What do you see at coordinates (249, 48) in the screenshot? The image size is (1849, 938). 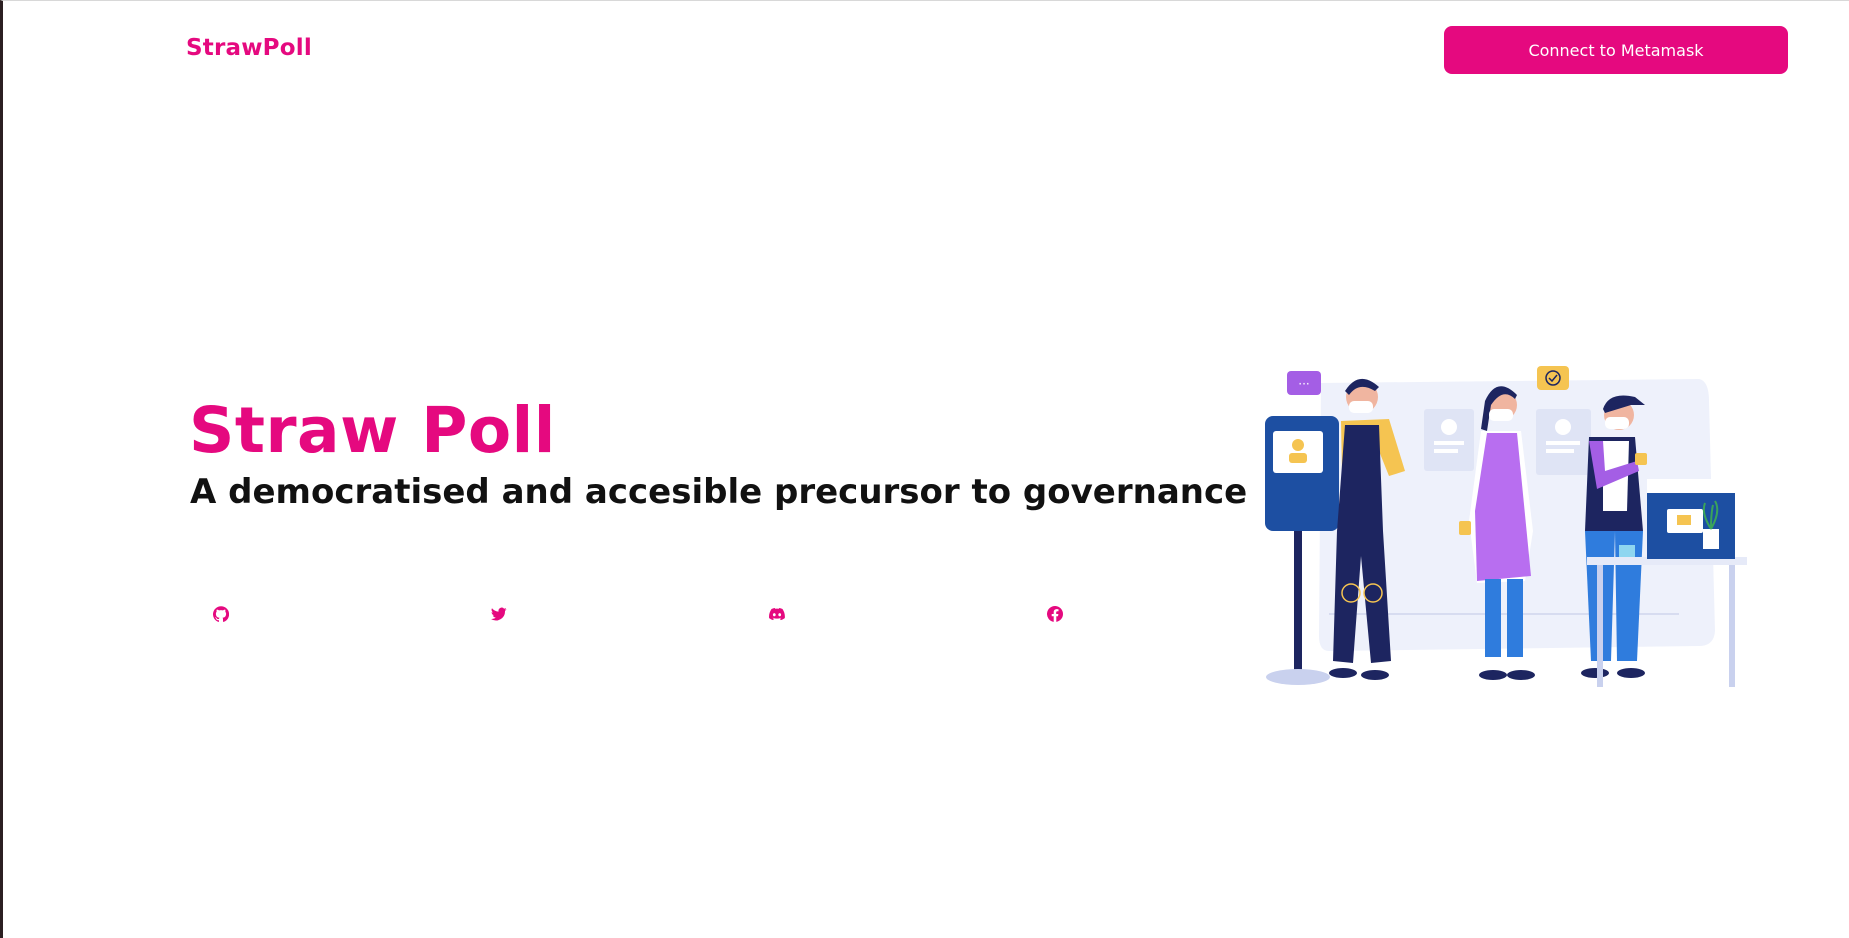 I see `brand-logo: StrawPoll` at bounding box center [249, 48].